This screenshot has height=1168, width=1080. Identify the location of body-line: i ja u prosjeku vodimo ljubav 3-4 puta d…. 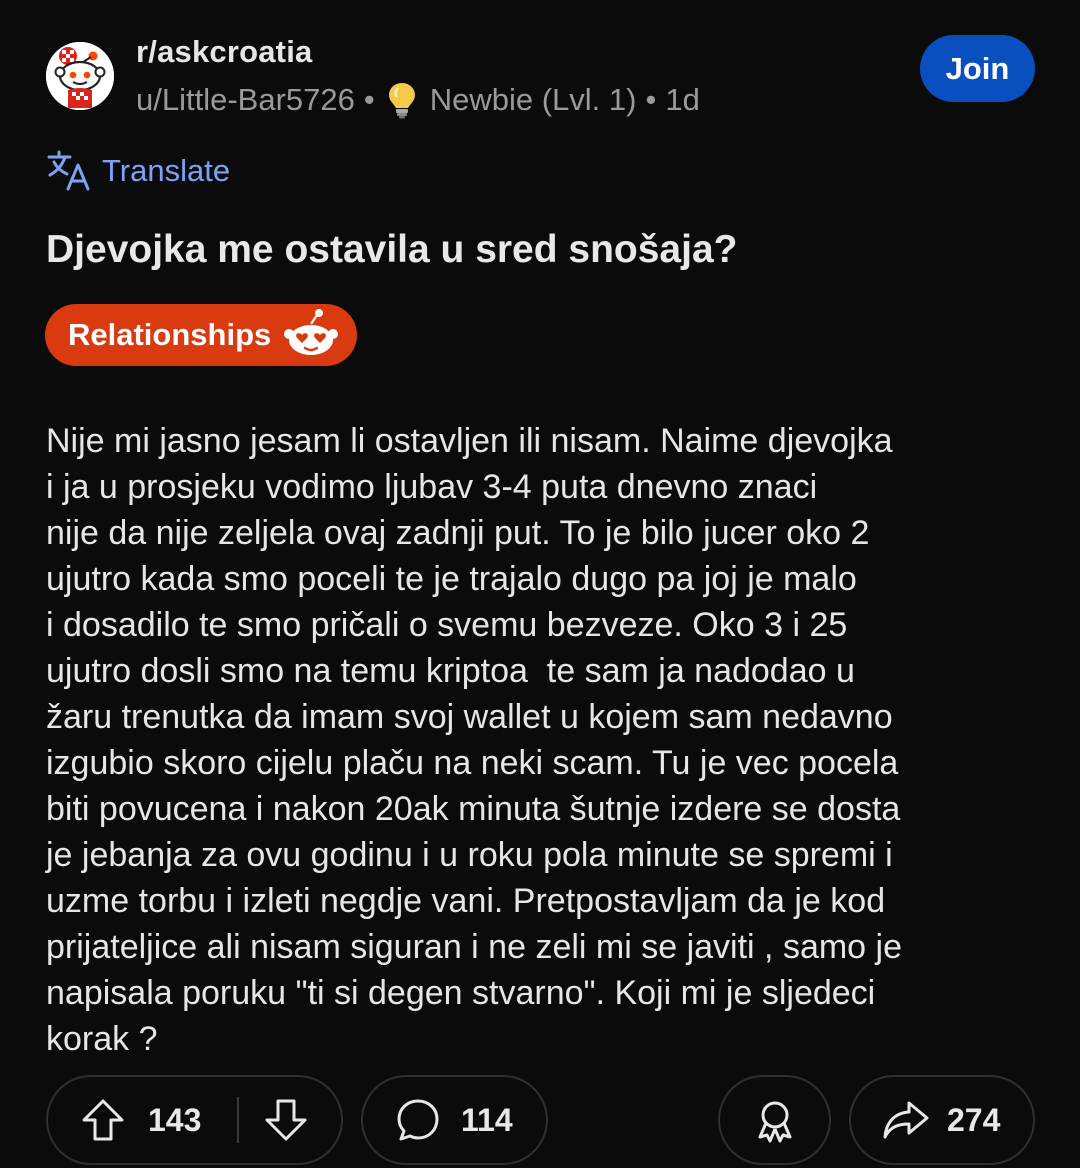
(432, 487).